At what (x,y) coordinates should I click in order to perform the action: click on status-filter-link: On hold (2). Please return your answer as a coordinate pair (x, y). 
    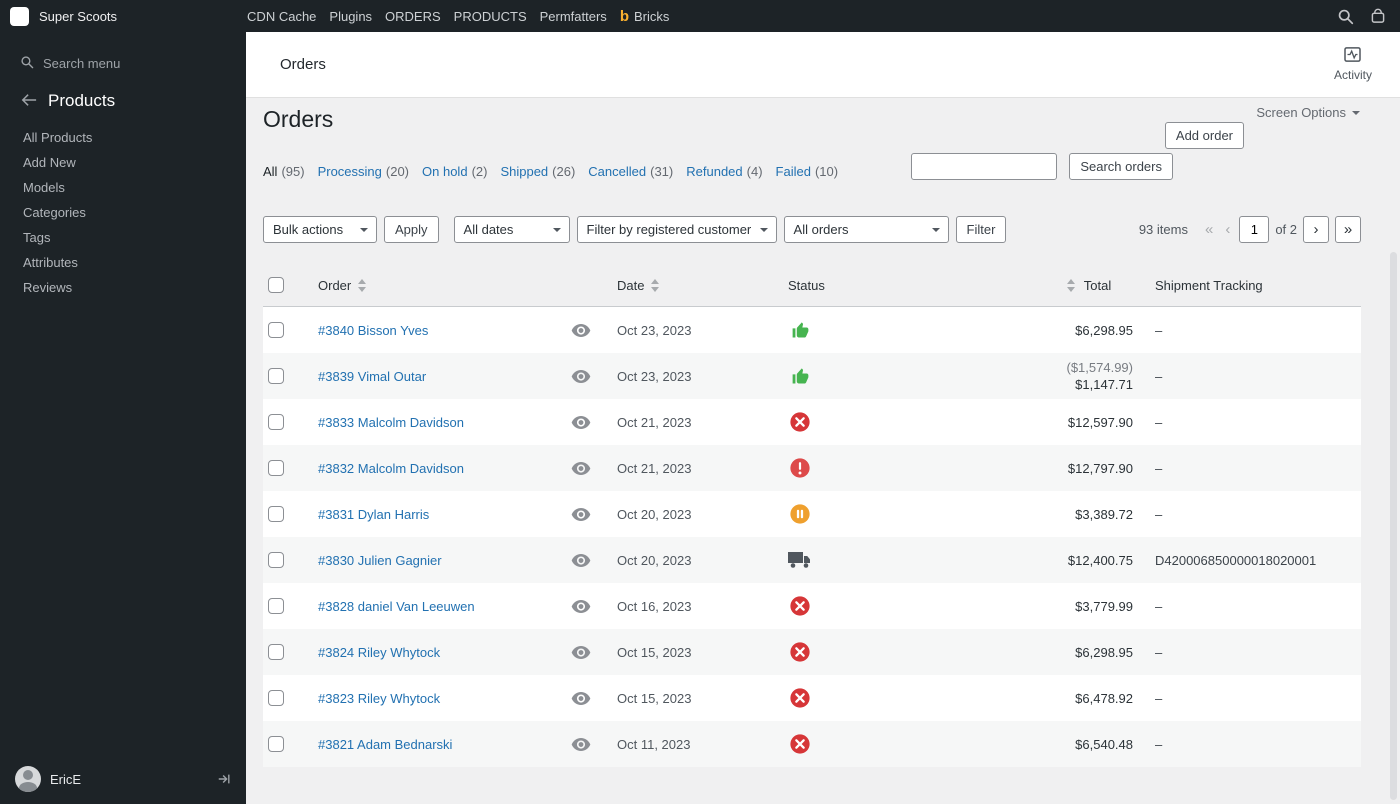
    Looking at the image, I should click on (454, 171).